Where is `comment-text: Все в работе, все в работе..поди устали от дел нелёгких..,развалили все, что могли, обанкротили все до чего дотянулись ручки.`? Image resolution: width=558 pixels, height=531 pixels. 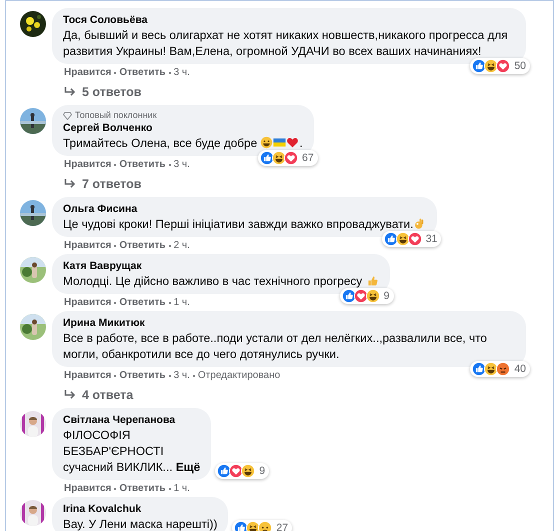 comment-text: Все в работе, все в работе..поди устали от дел нелёгких..,развалили все, что могли, обанкротили все до чего дотянулись ручки. is located at coordinates (275, 346).